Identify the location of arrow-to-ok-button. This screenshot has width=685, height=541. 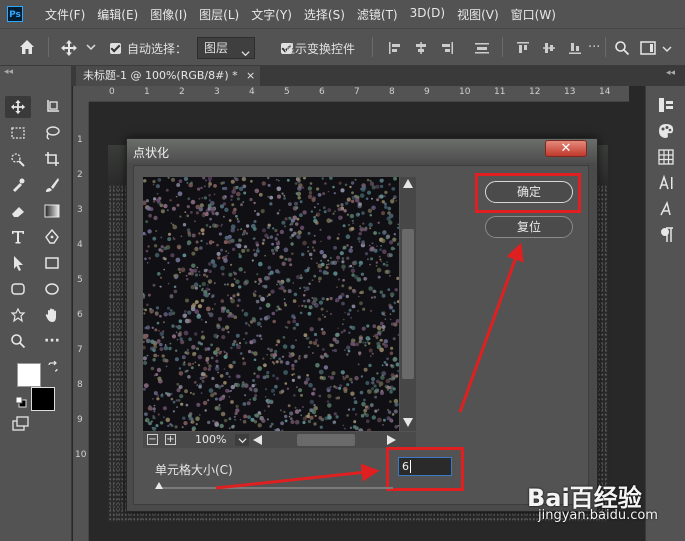
(491, 327).